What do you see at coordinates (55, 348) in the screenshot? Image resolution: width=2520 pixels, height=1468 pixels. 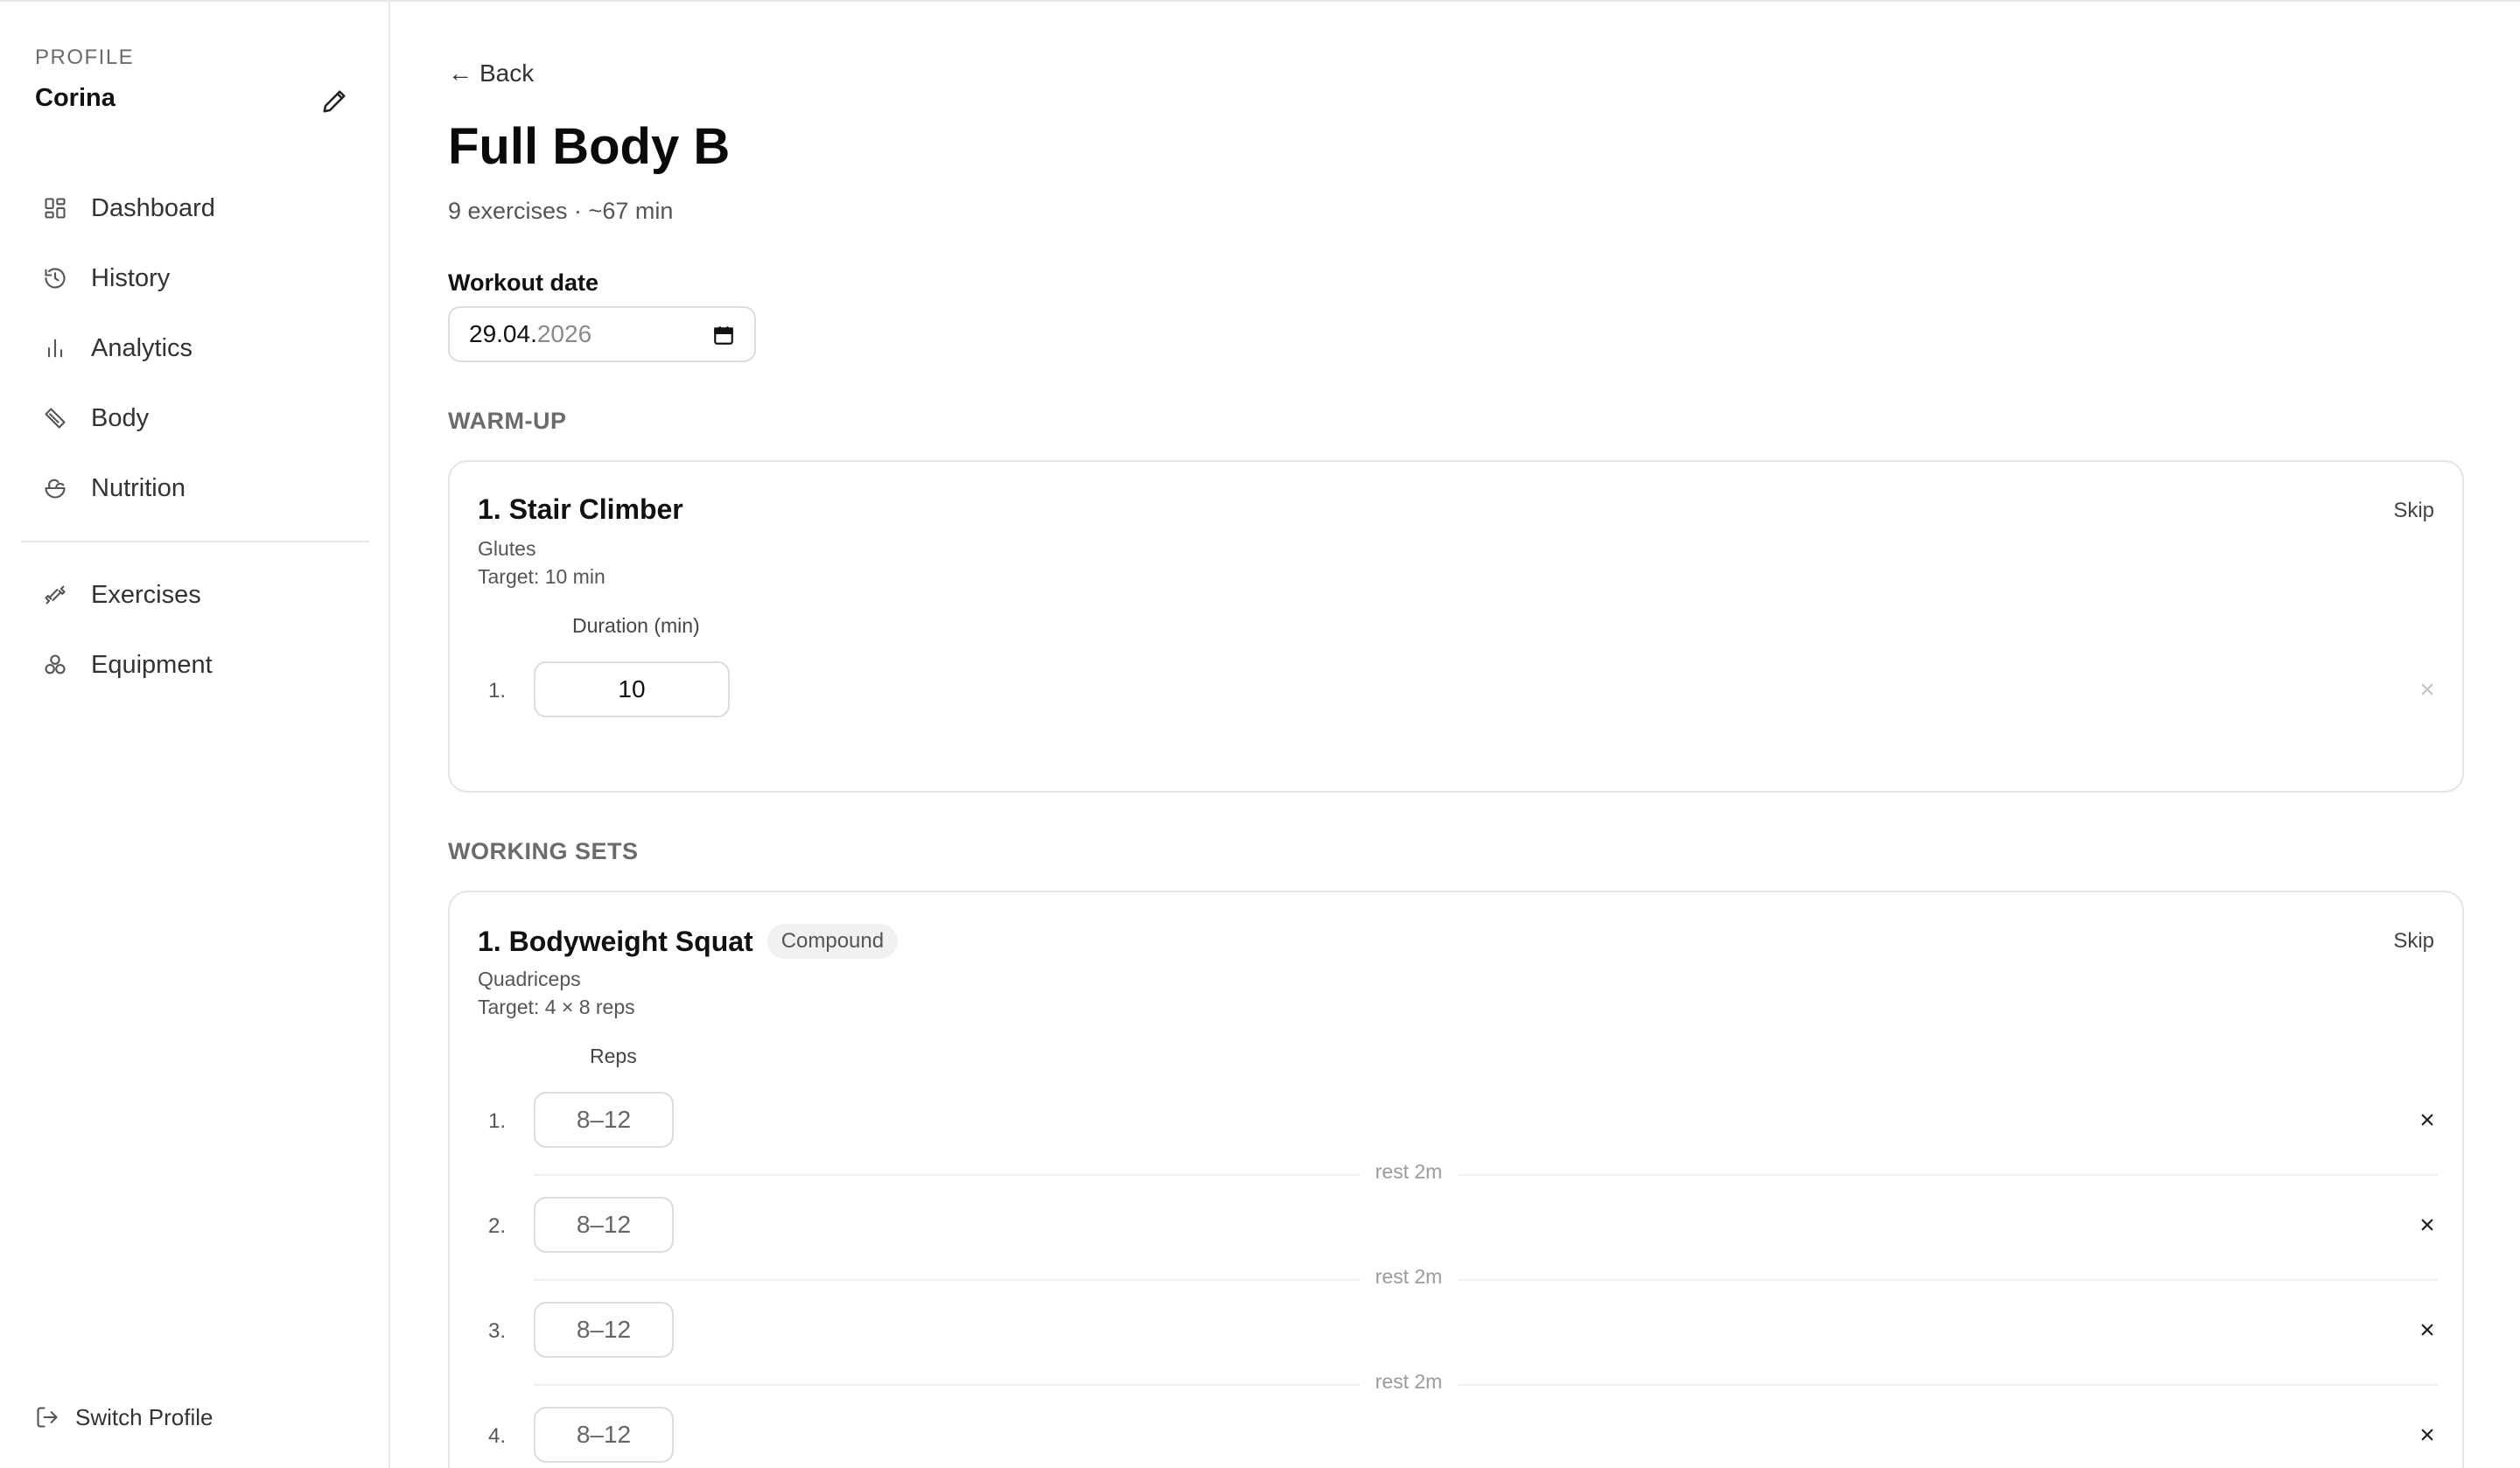 I see `bar-chart-icon` at bounding box center [55, 348].